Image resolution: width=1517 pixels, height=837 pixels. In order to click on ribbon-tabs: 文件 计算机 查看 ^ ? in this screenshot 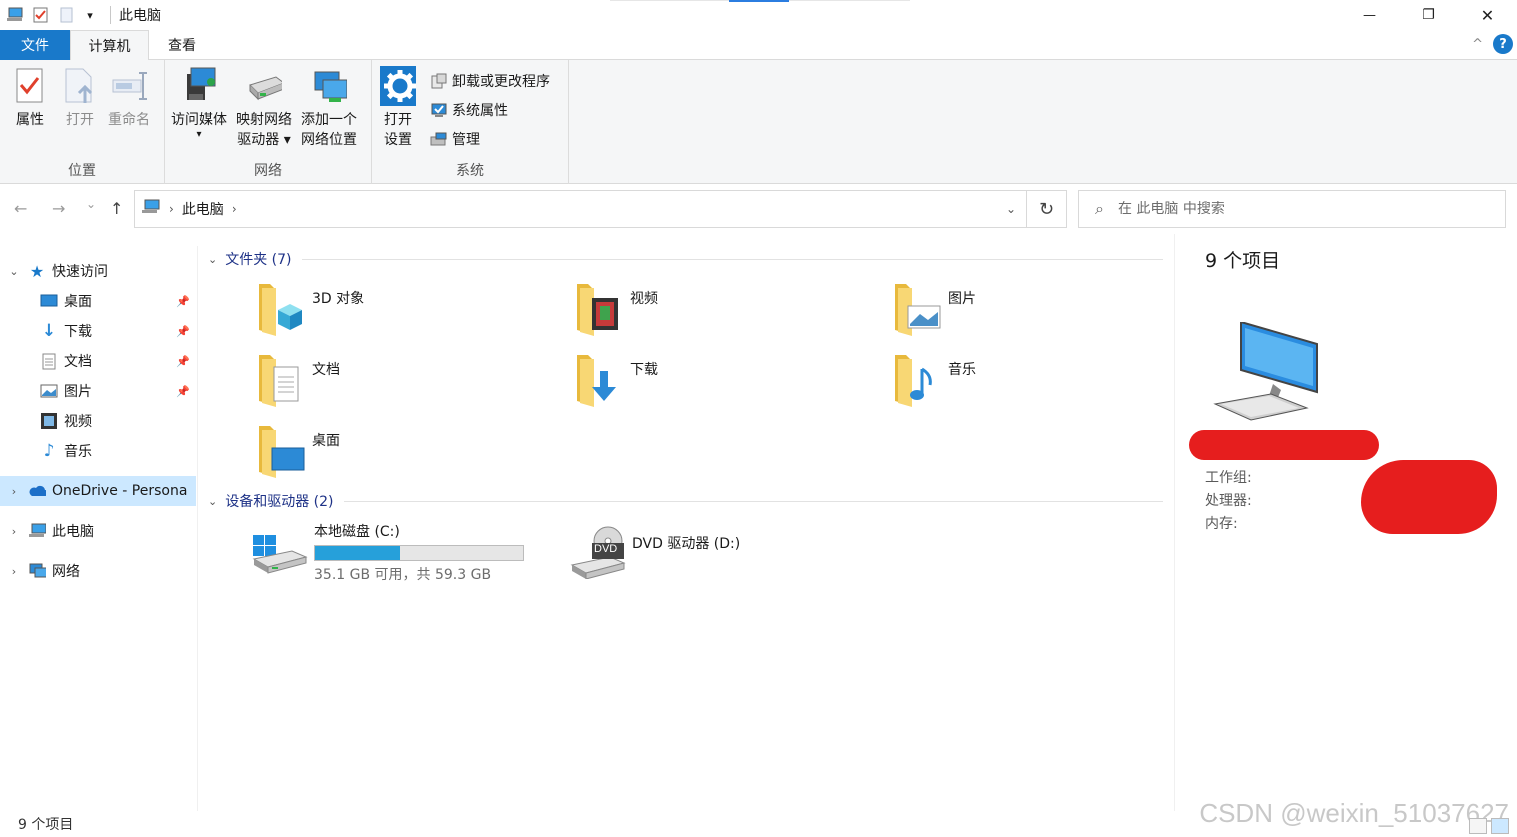, I will do `click(758, 45)`.